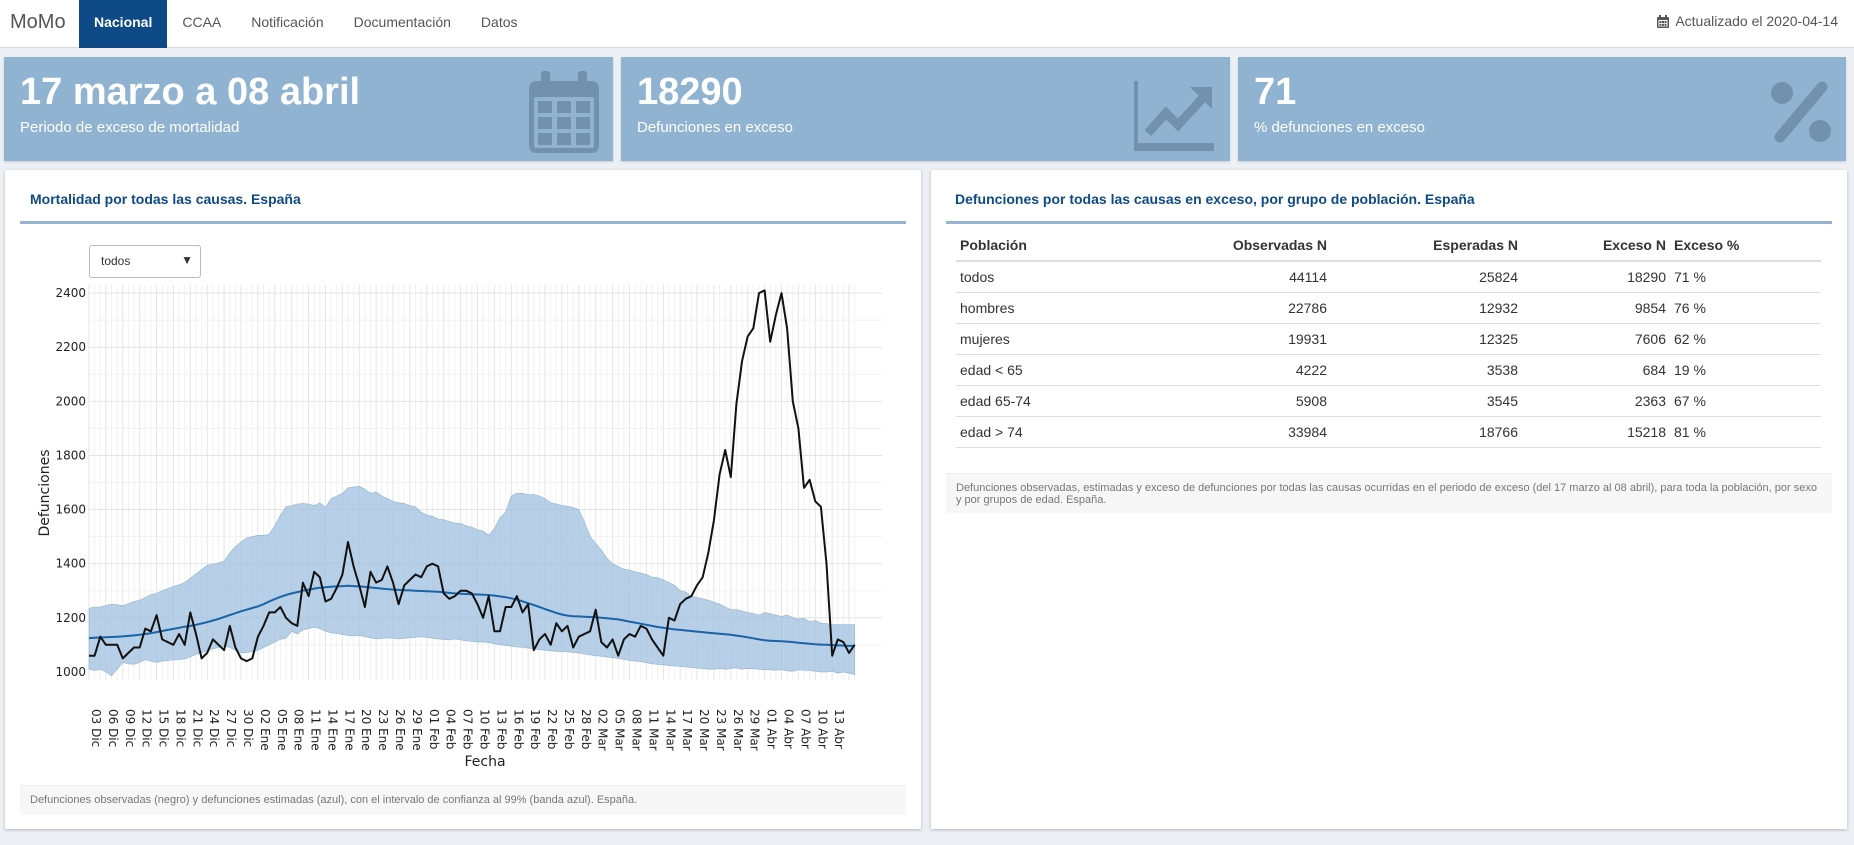 This screenshot has width=1854, height=845. I want to click on cell-observadas: 4222, so click(1233, 370).